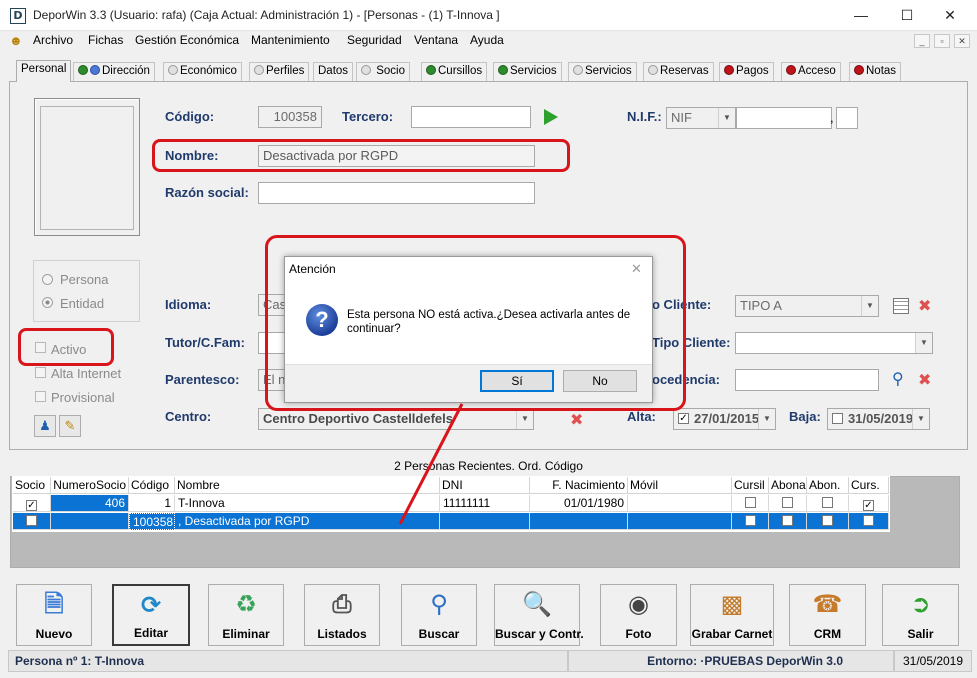 Image resolution: width=977 pixels, height=678 pixels. Describe the element at coordinates (47, 279) in the screenshot. I see `persona-radio` at that location.